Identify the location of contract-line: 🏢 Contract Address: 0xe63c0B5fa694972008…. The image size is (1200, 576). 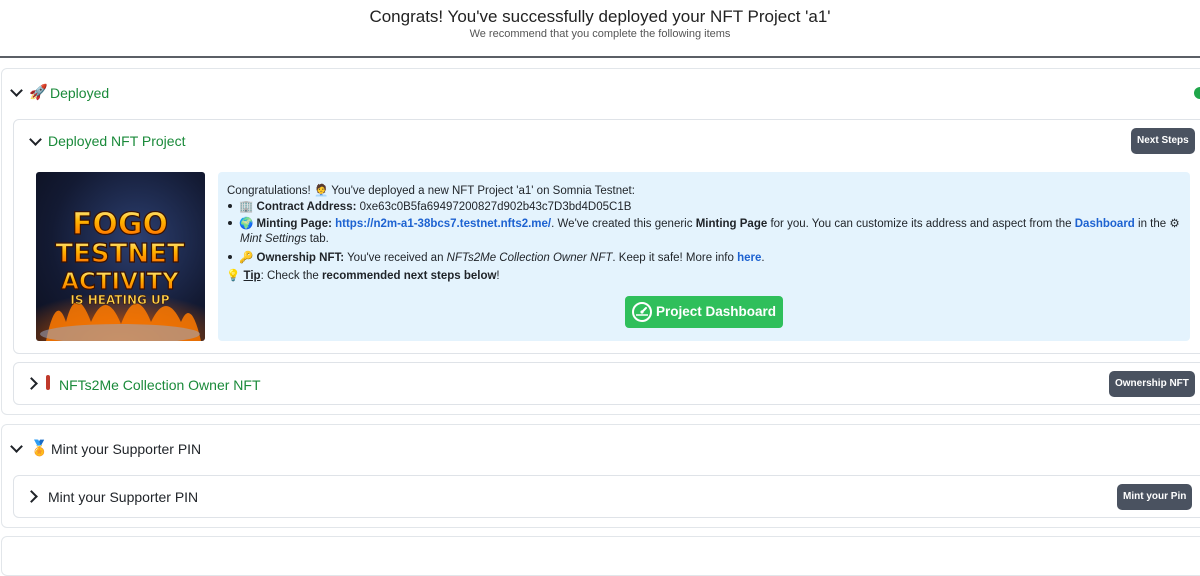
(429, 206).